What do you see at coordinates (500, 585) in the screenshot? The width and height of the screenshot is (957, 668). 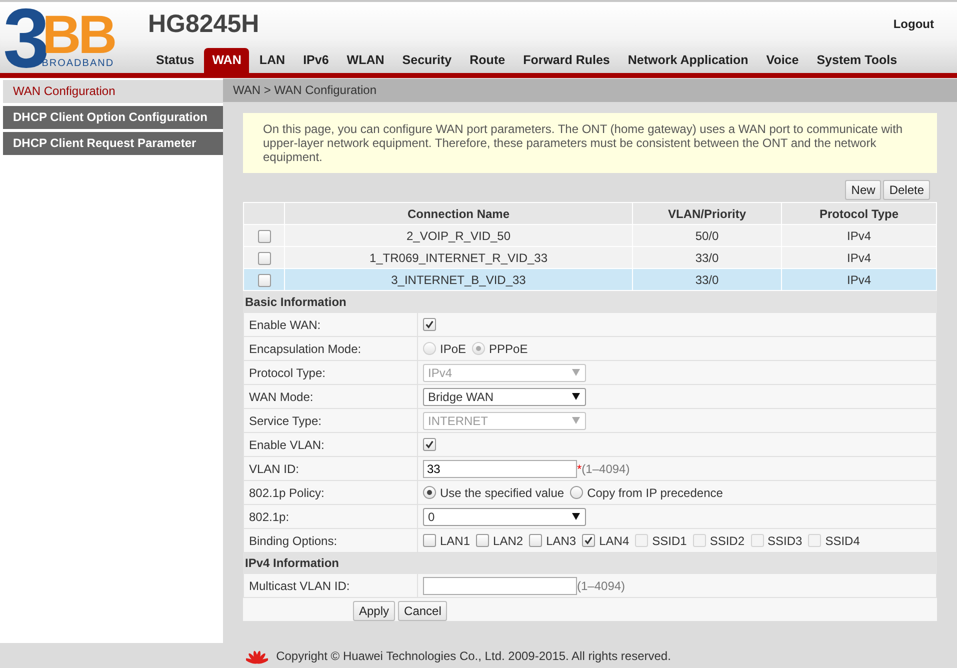 I see `input-field` at bounding box center [500, 585].